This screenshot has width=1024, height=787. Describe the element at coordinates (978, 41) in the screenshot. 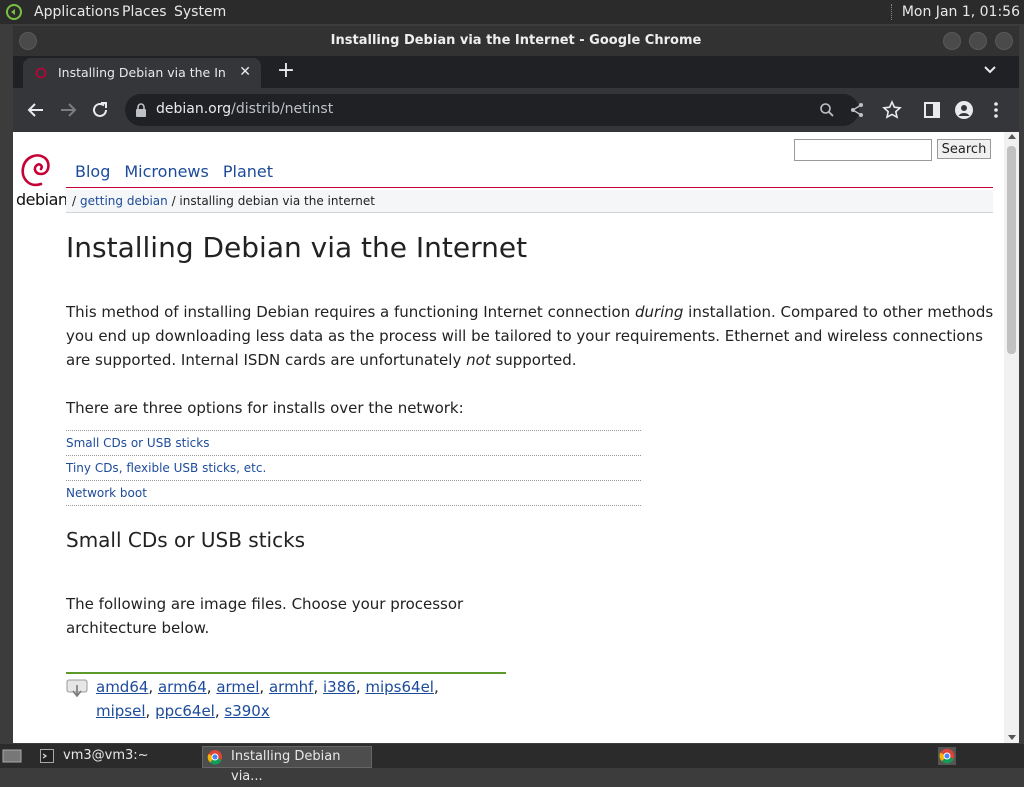

I see `maximize-button` at that location.